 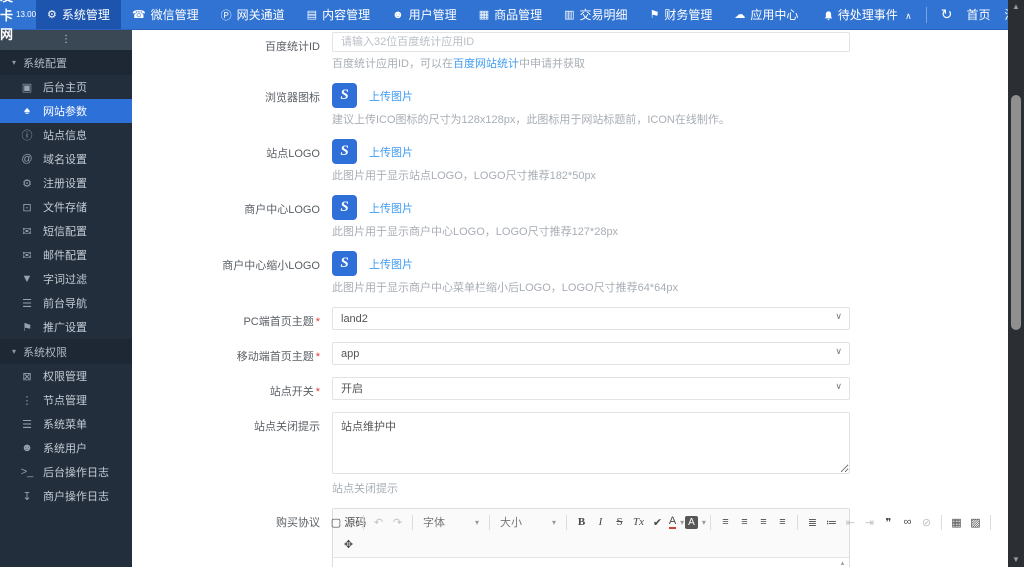 What do you see at coordinates (66, 472) in the screenshot?
I see `sidebar-item-admin-log: >_ 后台操作日志` at bounding box center [66, 472].